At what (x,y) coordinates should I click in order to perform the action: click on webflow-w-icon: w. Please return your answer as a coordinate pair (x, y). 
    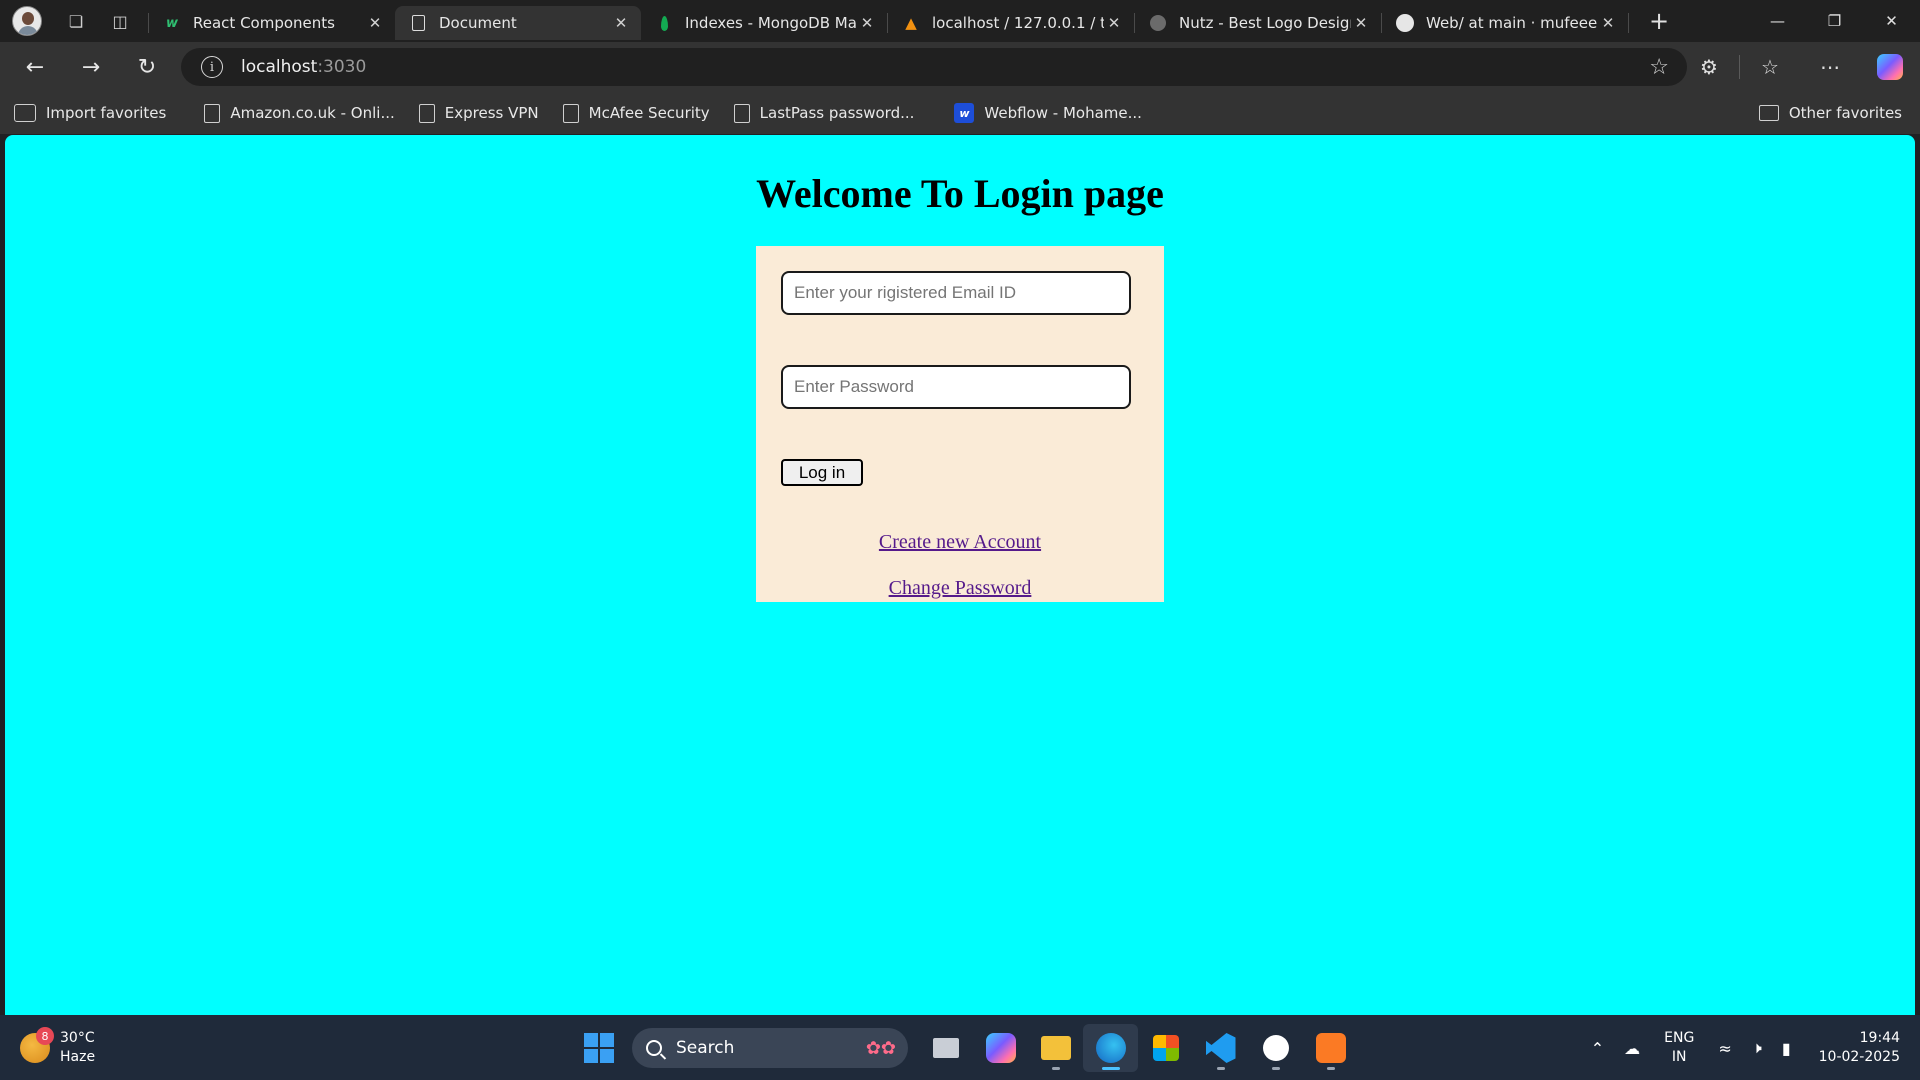
    Looking at the image, I should click on (171, 23).